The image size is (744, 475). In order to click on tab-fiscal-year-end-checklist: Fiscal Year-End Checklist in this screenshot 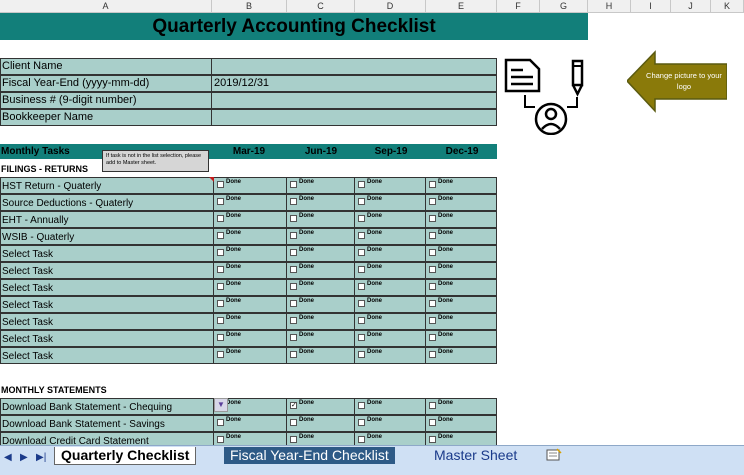, I will do `click(309, 455)`.